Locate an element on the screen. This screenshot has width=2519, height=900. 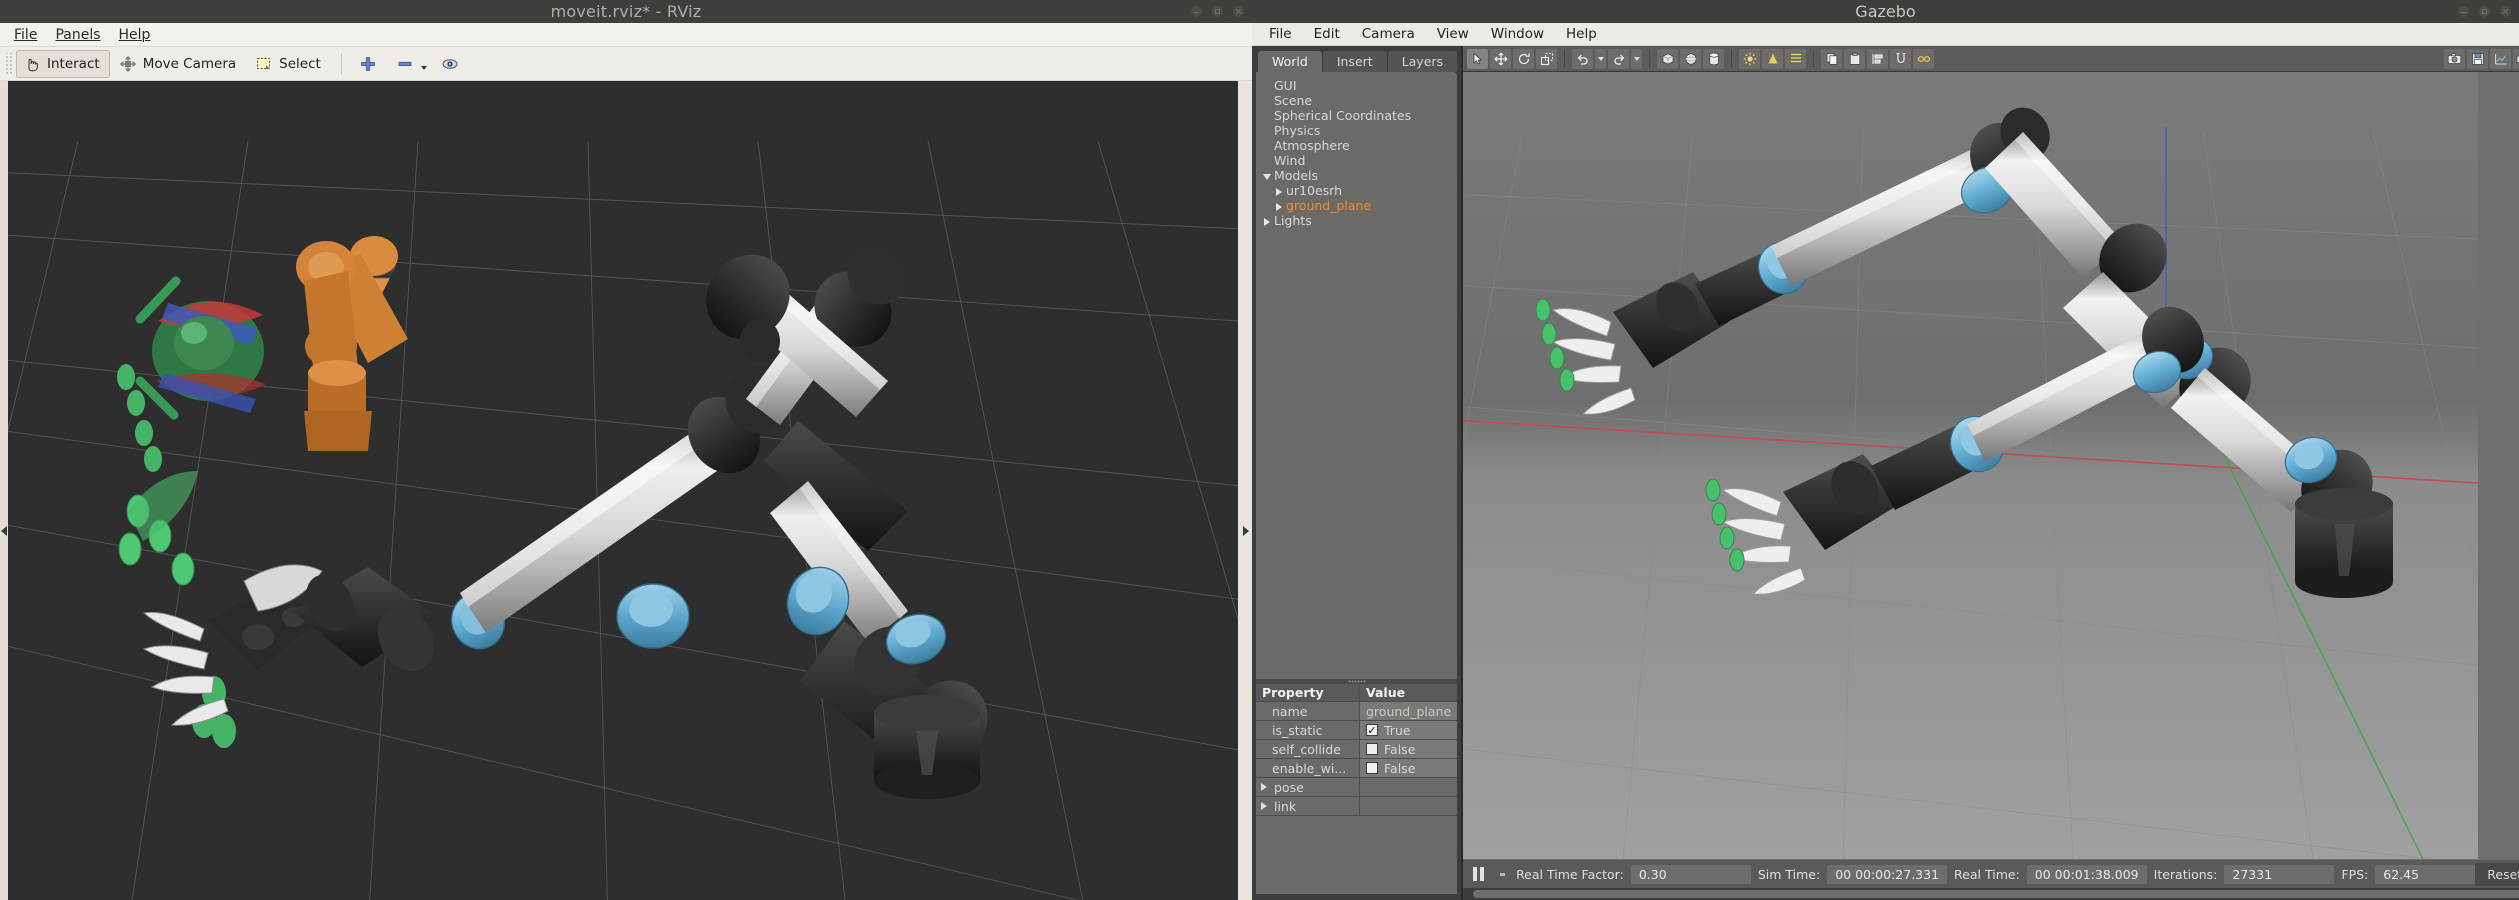
sim-time-label: Sim Time: is located at coordinates (1789, 874).